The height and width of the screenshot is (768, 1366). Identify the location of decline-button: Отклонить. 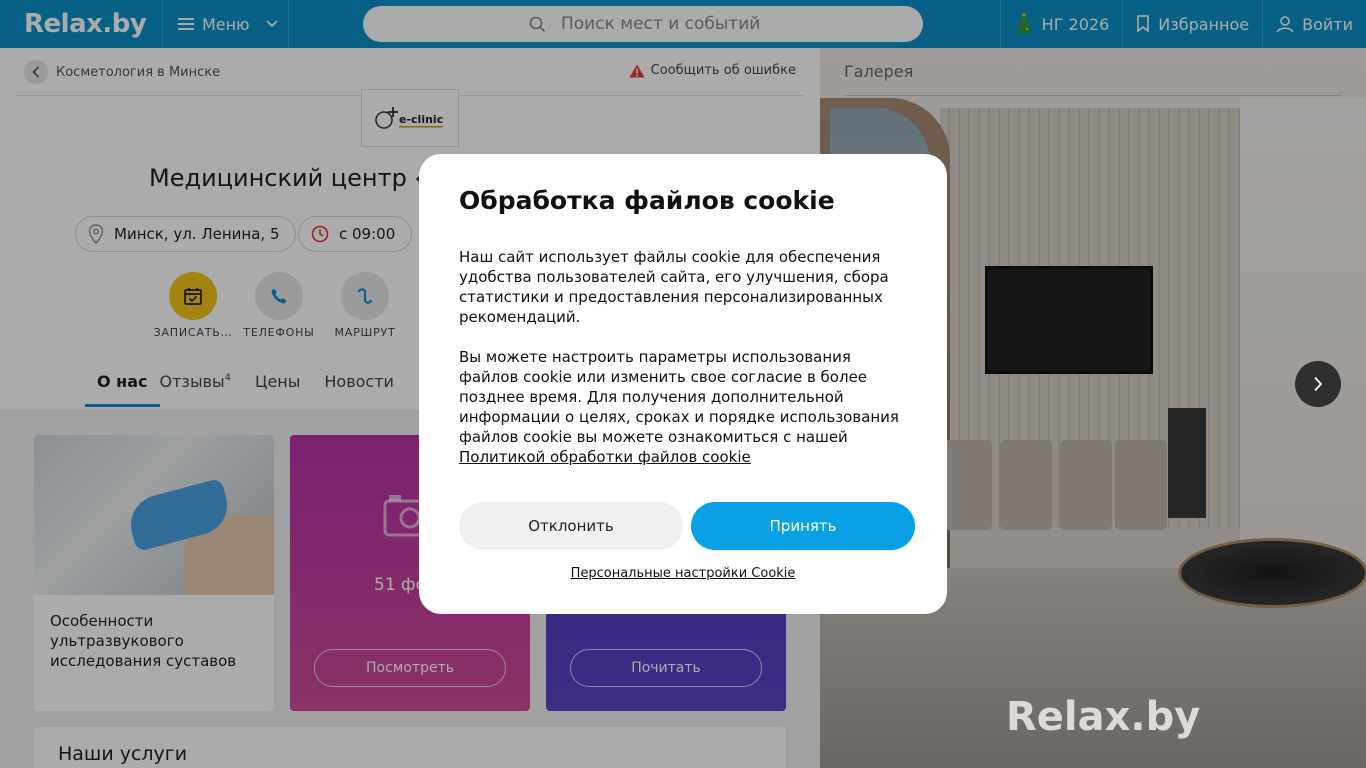
(571, 526).